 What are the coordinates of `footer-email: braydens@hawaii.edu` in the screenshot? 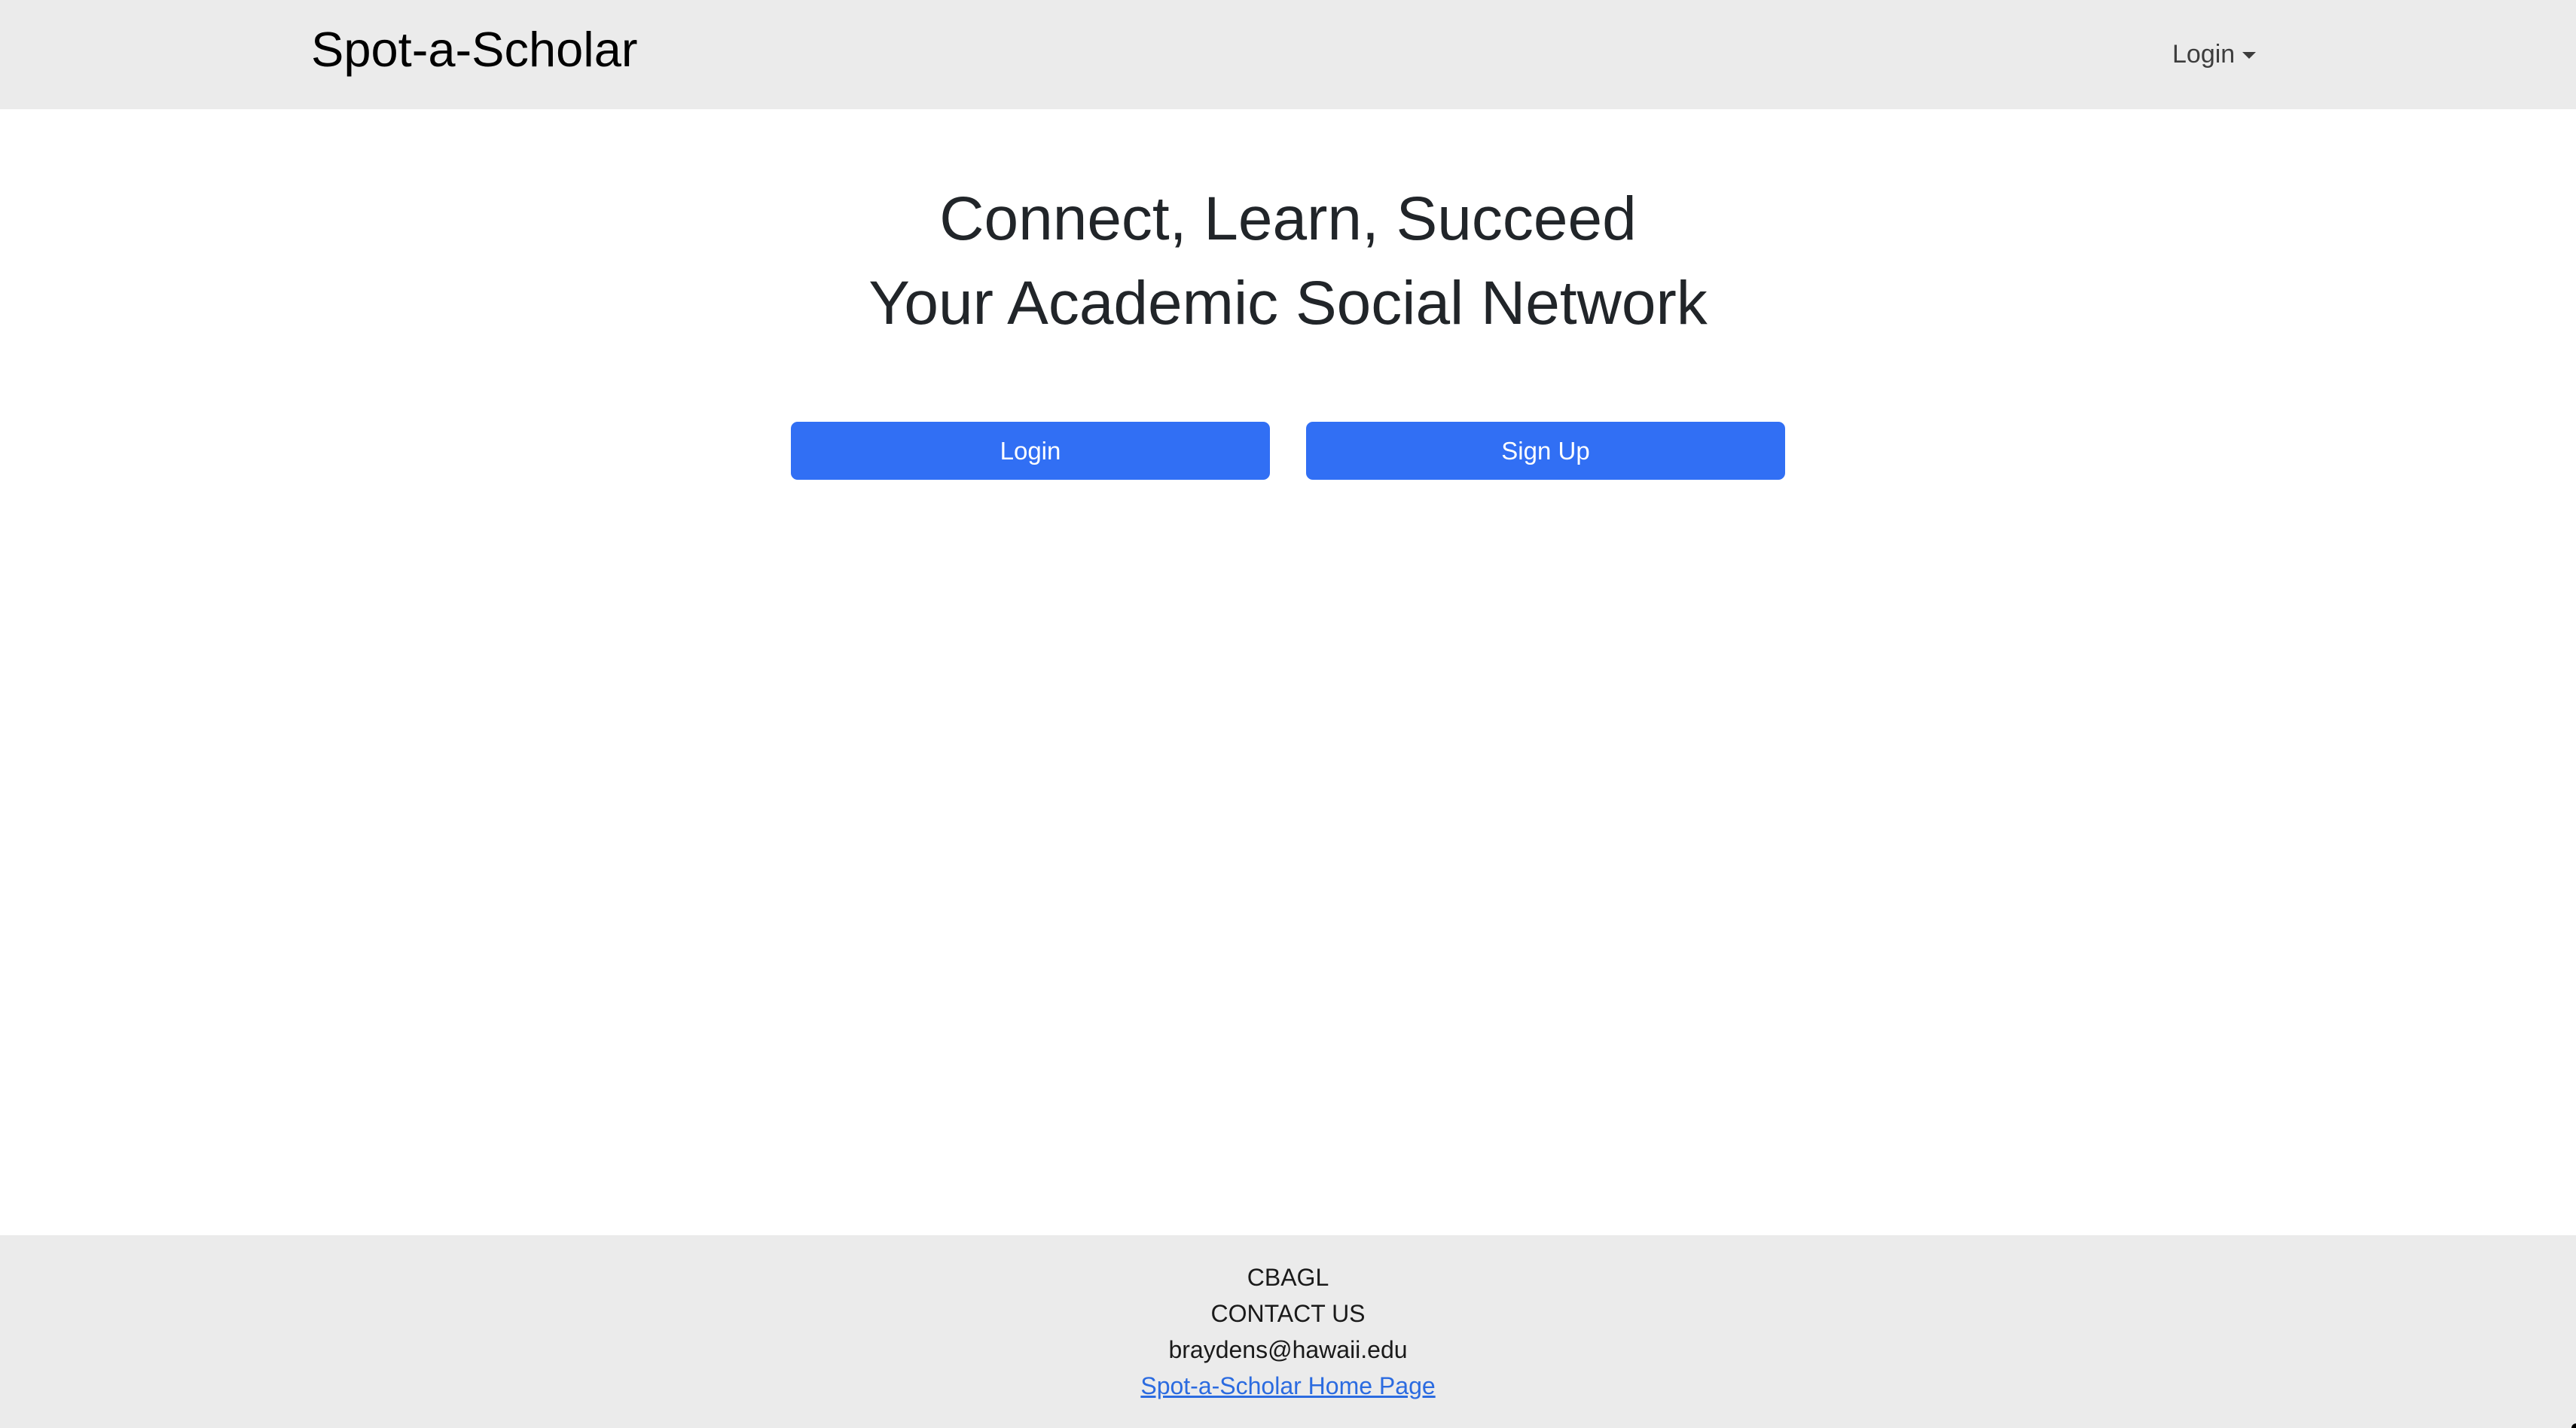 It's located at (1288, 1349).